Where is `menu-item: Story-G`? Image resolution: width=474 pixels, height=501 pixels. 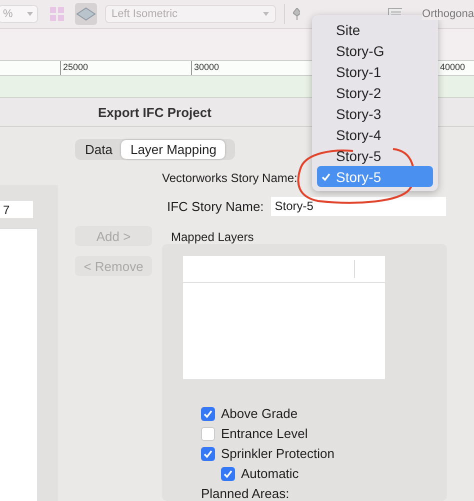 menu-item: Story-G is located at coordinates (375, 50).